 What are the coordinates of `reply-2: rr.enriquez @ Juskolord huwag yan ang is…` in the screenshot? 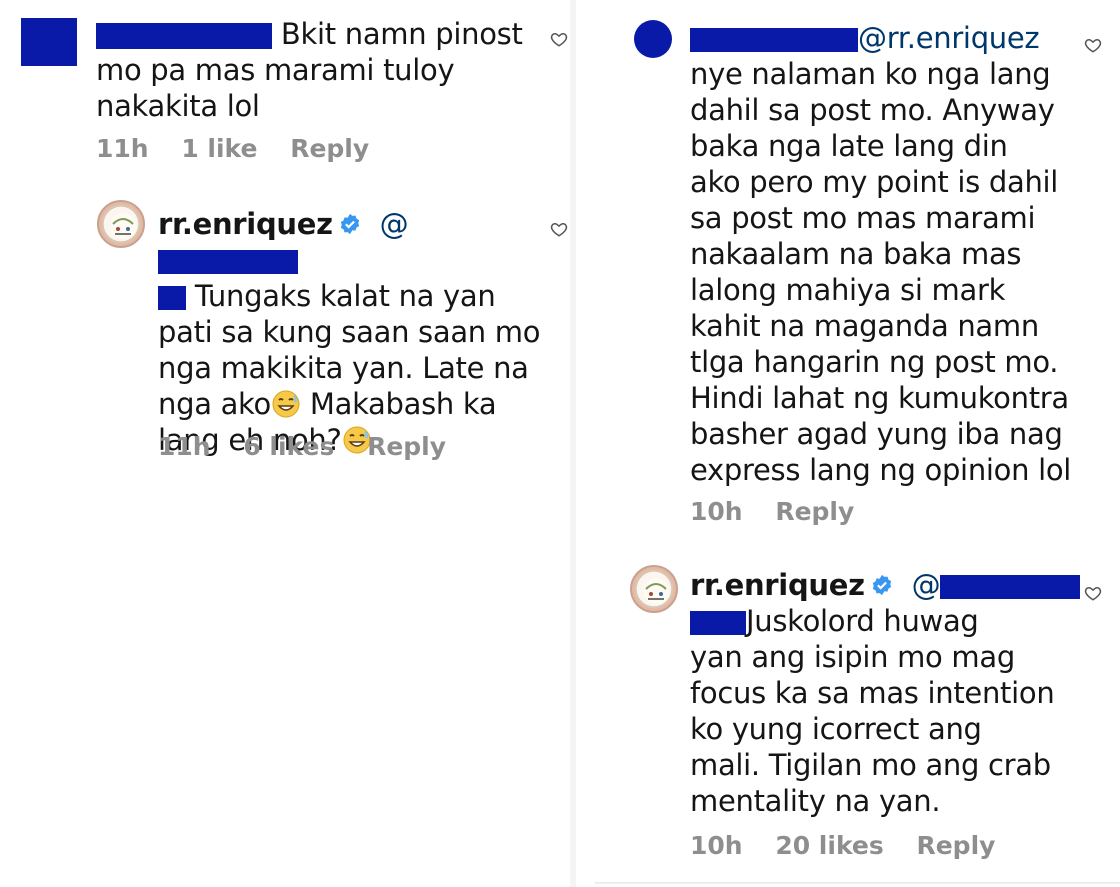 It's located at (895, 693).